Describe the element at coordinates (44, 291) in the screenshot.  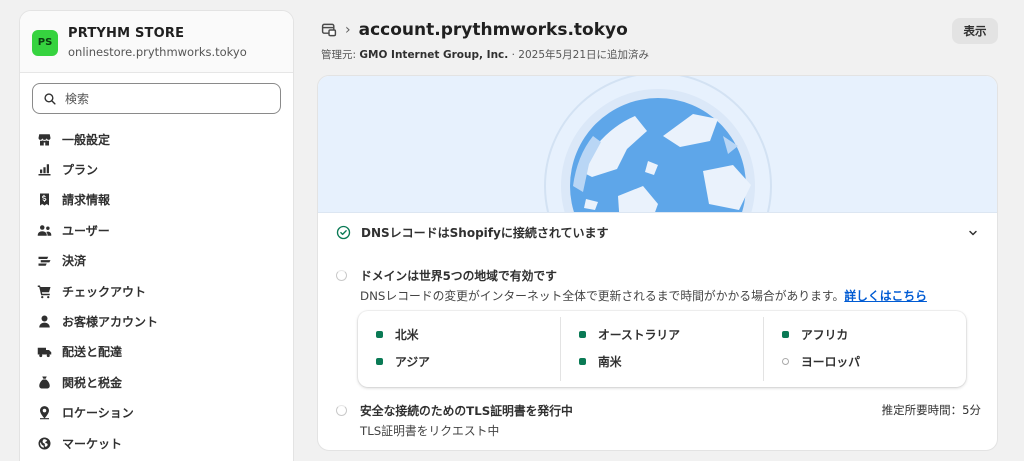
I see `cart-icon` at that location.